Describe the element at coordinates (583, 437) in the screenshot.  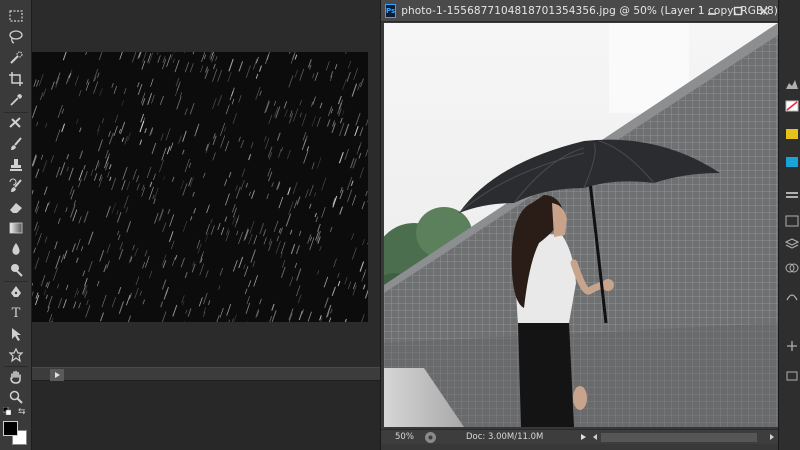
I see `status-menu-arrow-icon` at that location.